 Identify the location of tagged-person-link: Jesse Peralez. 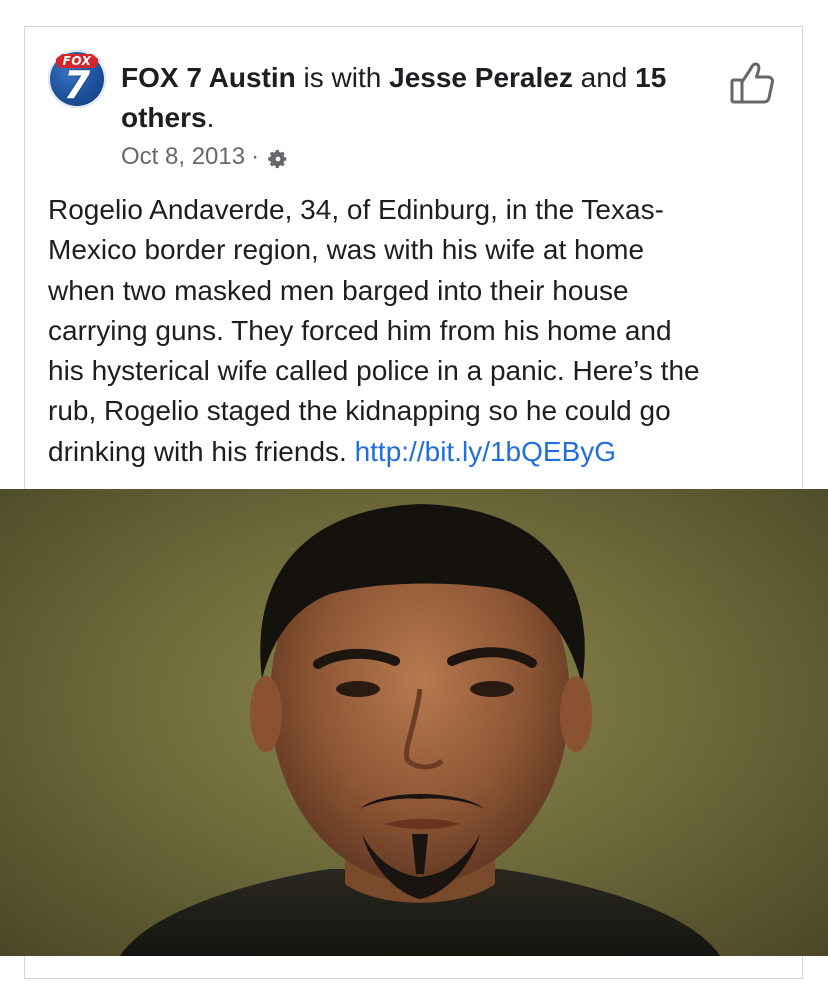
(481, 77).